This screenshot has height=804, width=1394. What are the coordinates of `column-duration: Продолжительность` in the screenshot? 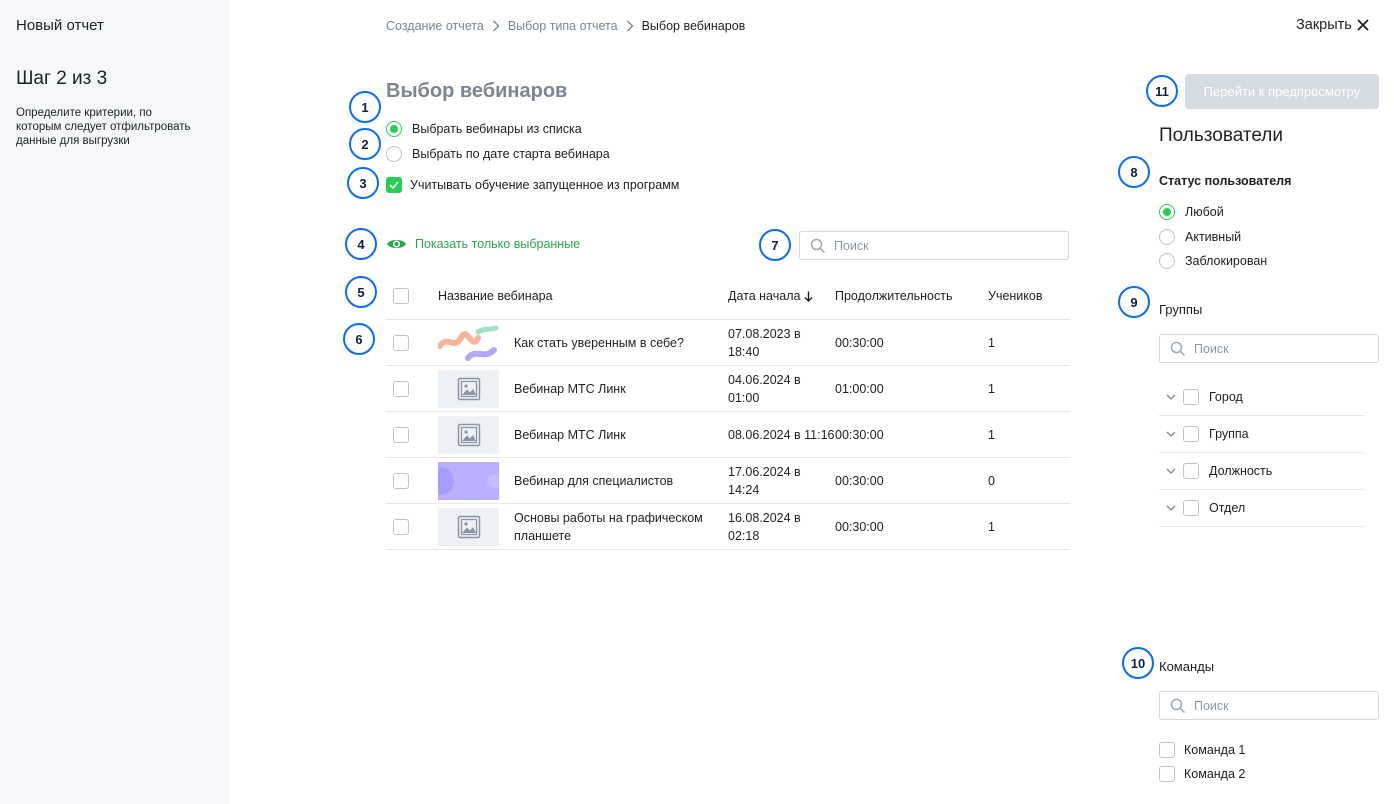 It's located at (911, 296).